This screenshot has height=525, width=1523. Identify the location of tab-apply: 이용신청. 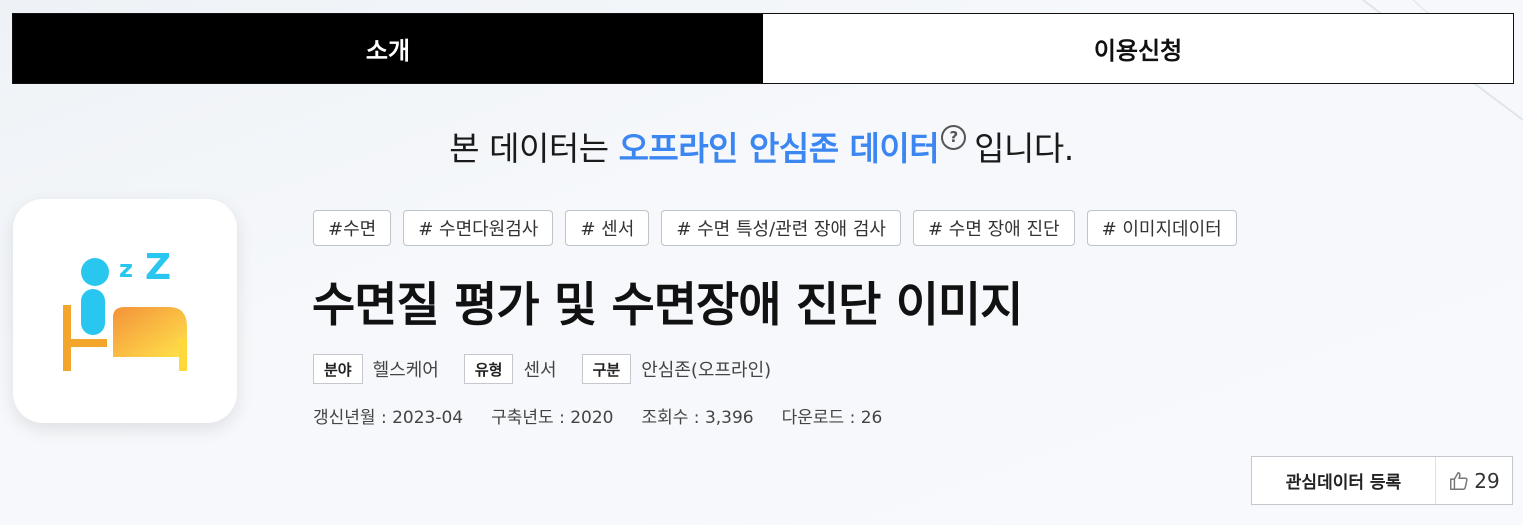
(1138, 48).